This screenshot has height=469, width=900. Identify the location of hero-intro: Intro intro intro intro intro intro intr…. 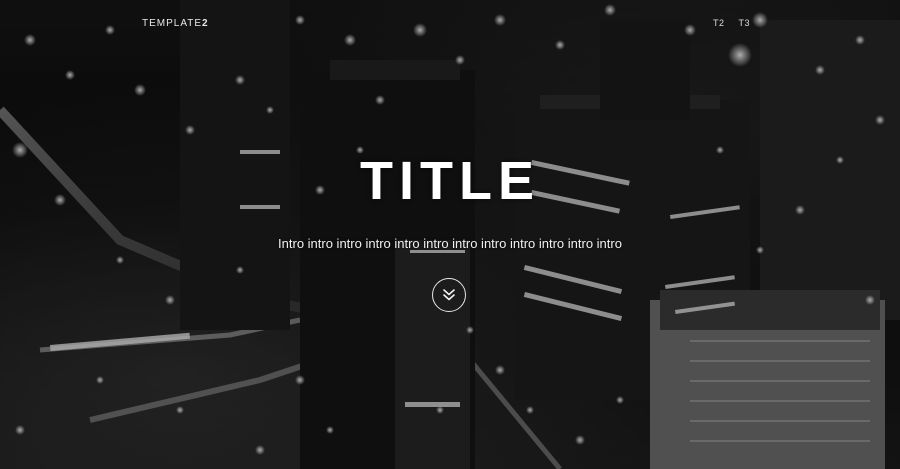
(450, 243).